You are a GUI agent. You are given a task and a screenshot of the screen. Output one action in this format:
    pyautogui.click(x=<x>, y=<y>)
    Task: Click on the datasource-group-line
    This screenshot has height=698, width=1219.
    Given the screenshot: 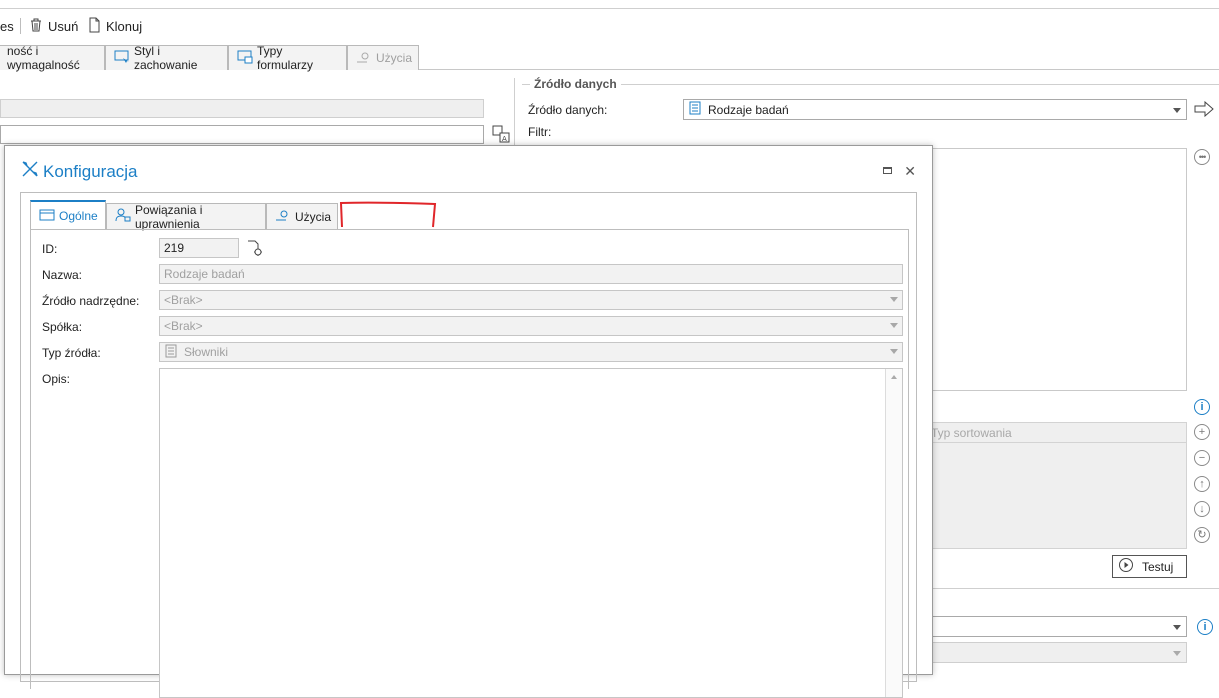 What is the action you would take?
    pyautogui.click(x=870, y=84)
    